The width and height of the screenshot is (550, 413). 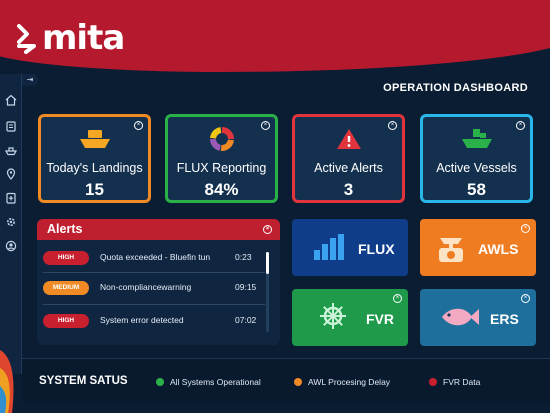 I want to click on alert-time: 09:15, so click(x=246, y=287).